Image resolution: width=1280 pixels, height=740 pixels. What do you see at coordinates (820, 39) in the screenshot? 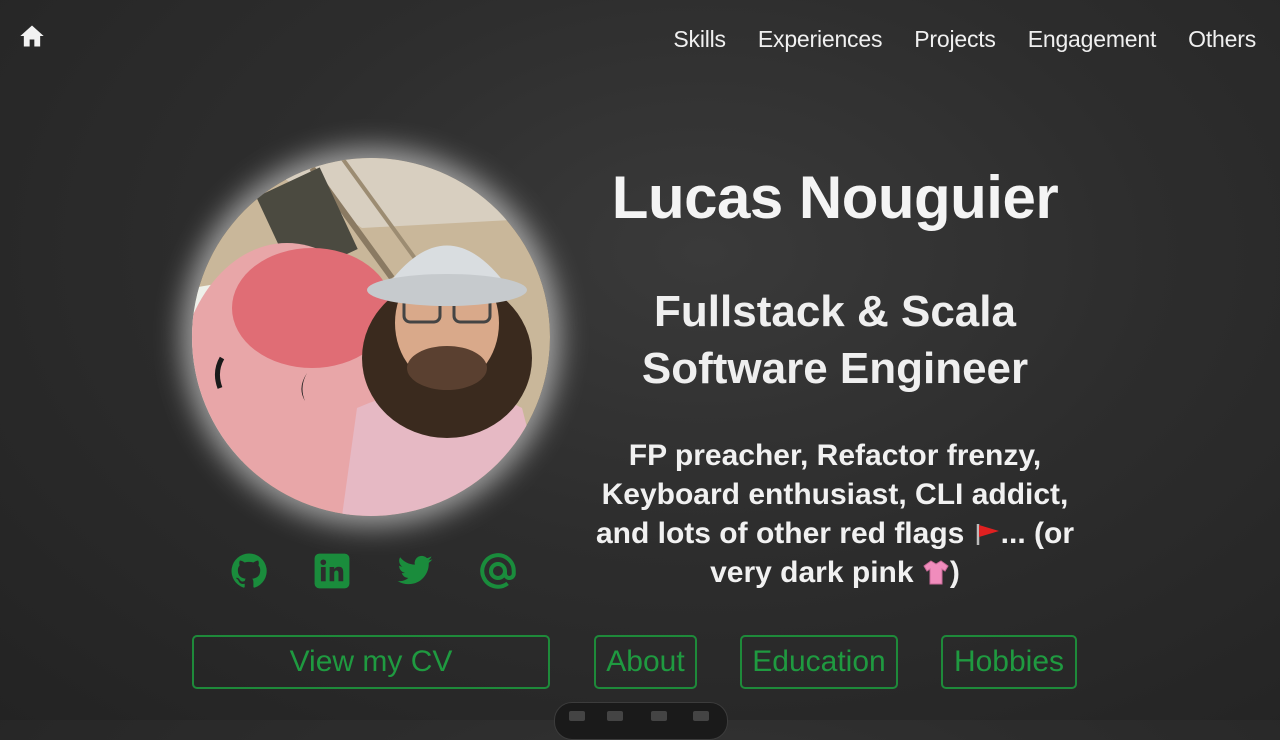
I see `nav-experiences: Experiences` at bounding box center [820, 39].